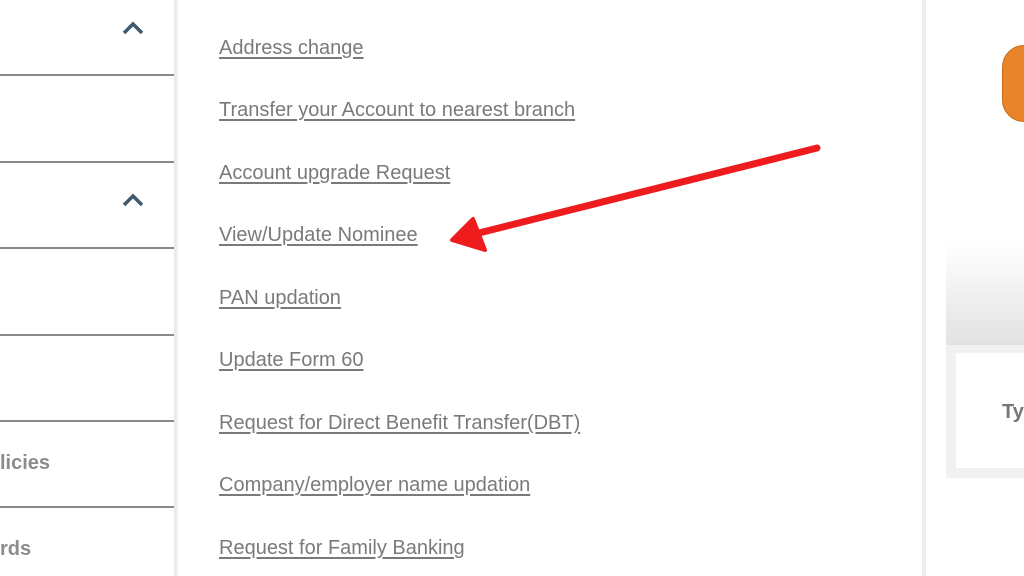 Image resolution: width=1024 pixels, height=576 pixels. I want to click on red-arrow-annotation, so click(635, 198).